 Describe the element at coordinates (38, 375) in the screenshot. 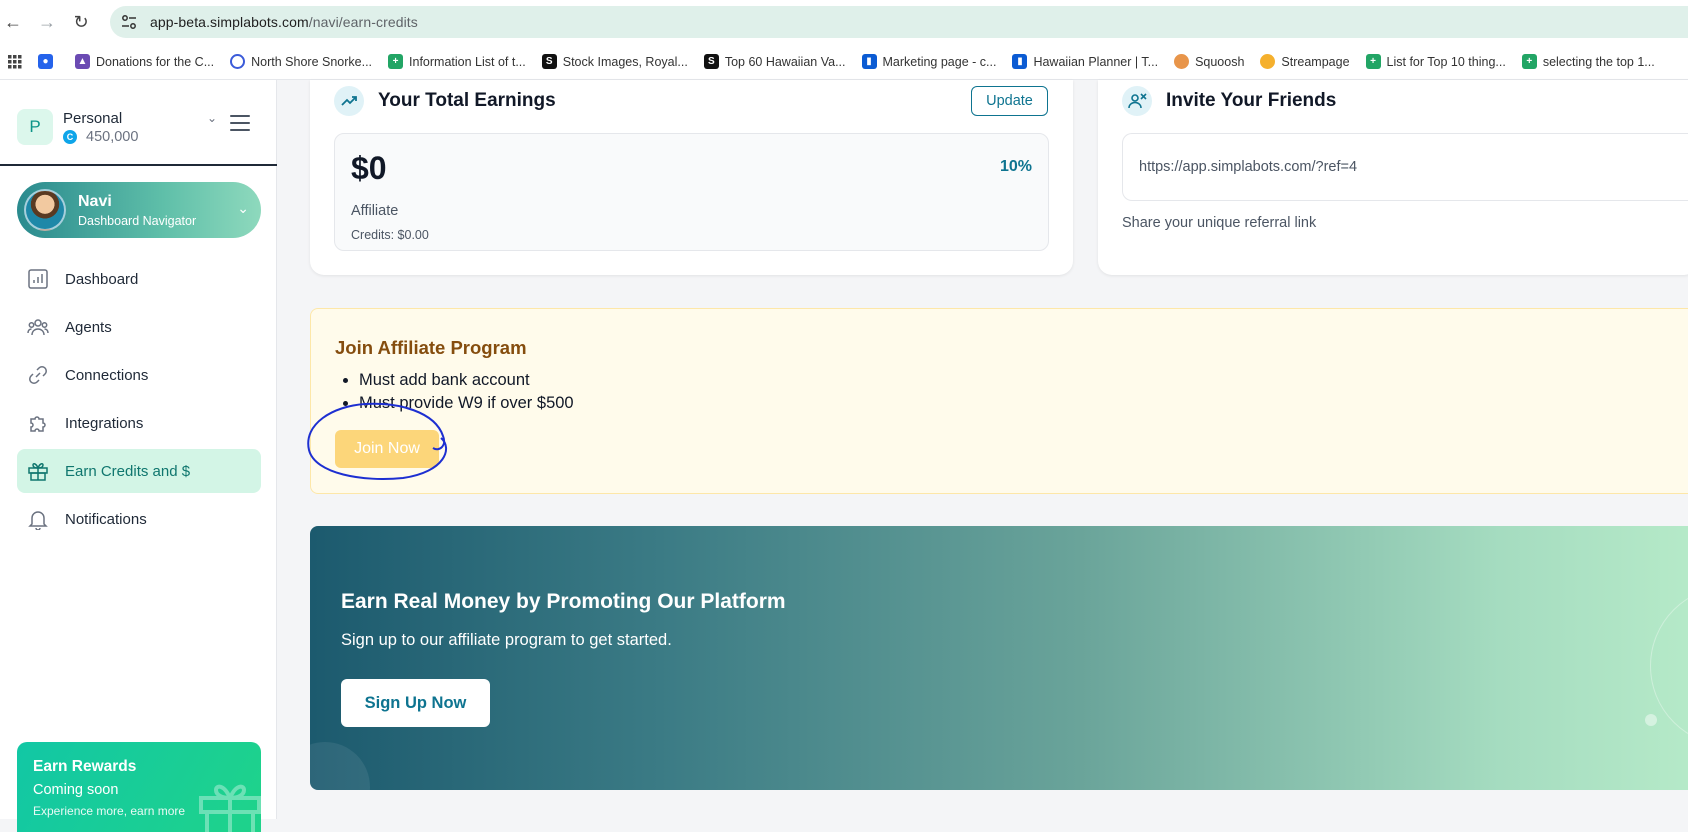

I see `link-icon` at that location.